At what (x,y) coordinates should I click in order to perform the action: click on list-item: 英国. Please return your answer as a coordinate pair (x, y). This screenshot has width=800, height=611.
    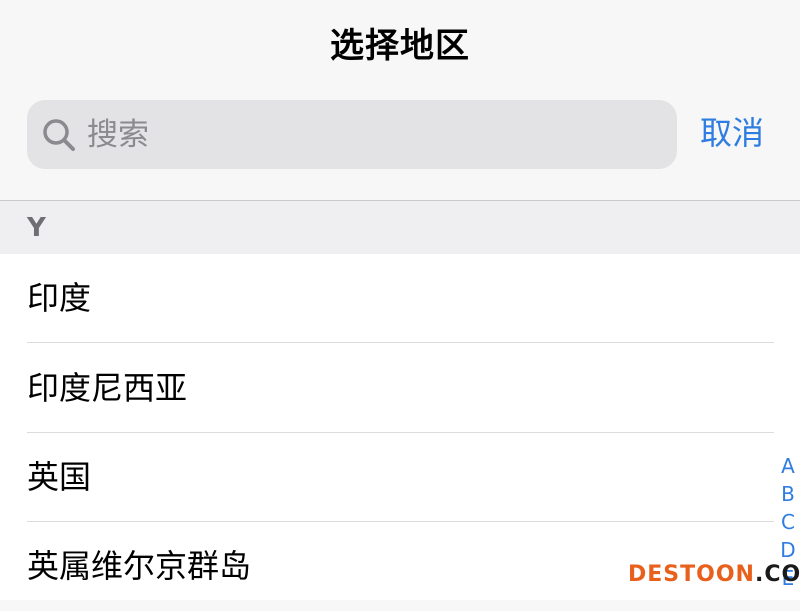
    Looking at the image, I should click on (400, 477).